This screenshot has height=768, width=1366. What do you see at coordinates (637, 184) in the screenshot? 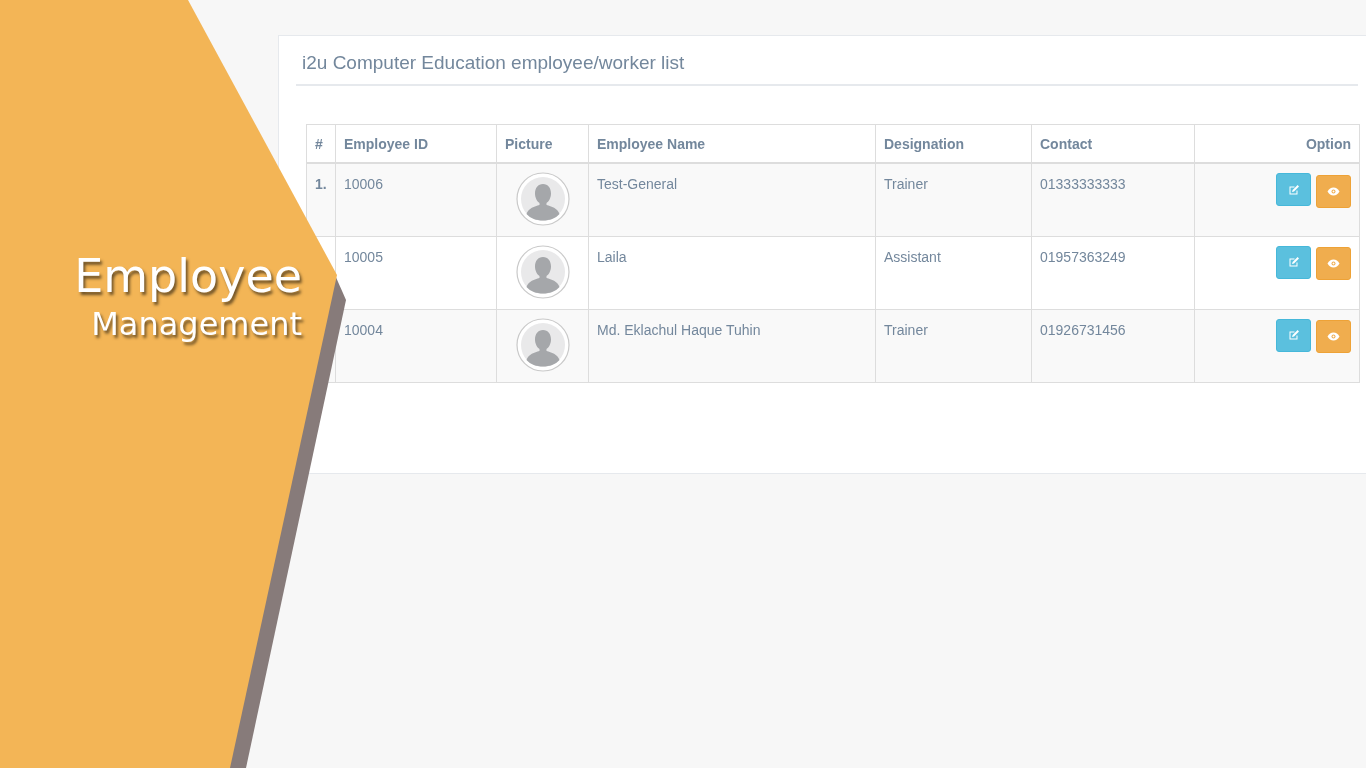
I see `employee-name: Test-General` at bounding box center [637, 184].